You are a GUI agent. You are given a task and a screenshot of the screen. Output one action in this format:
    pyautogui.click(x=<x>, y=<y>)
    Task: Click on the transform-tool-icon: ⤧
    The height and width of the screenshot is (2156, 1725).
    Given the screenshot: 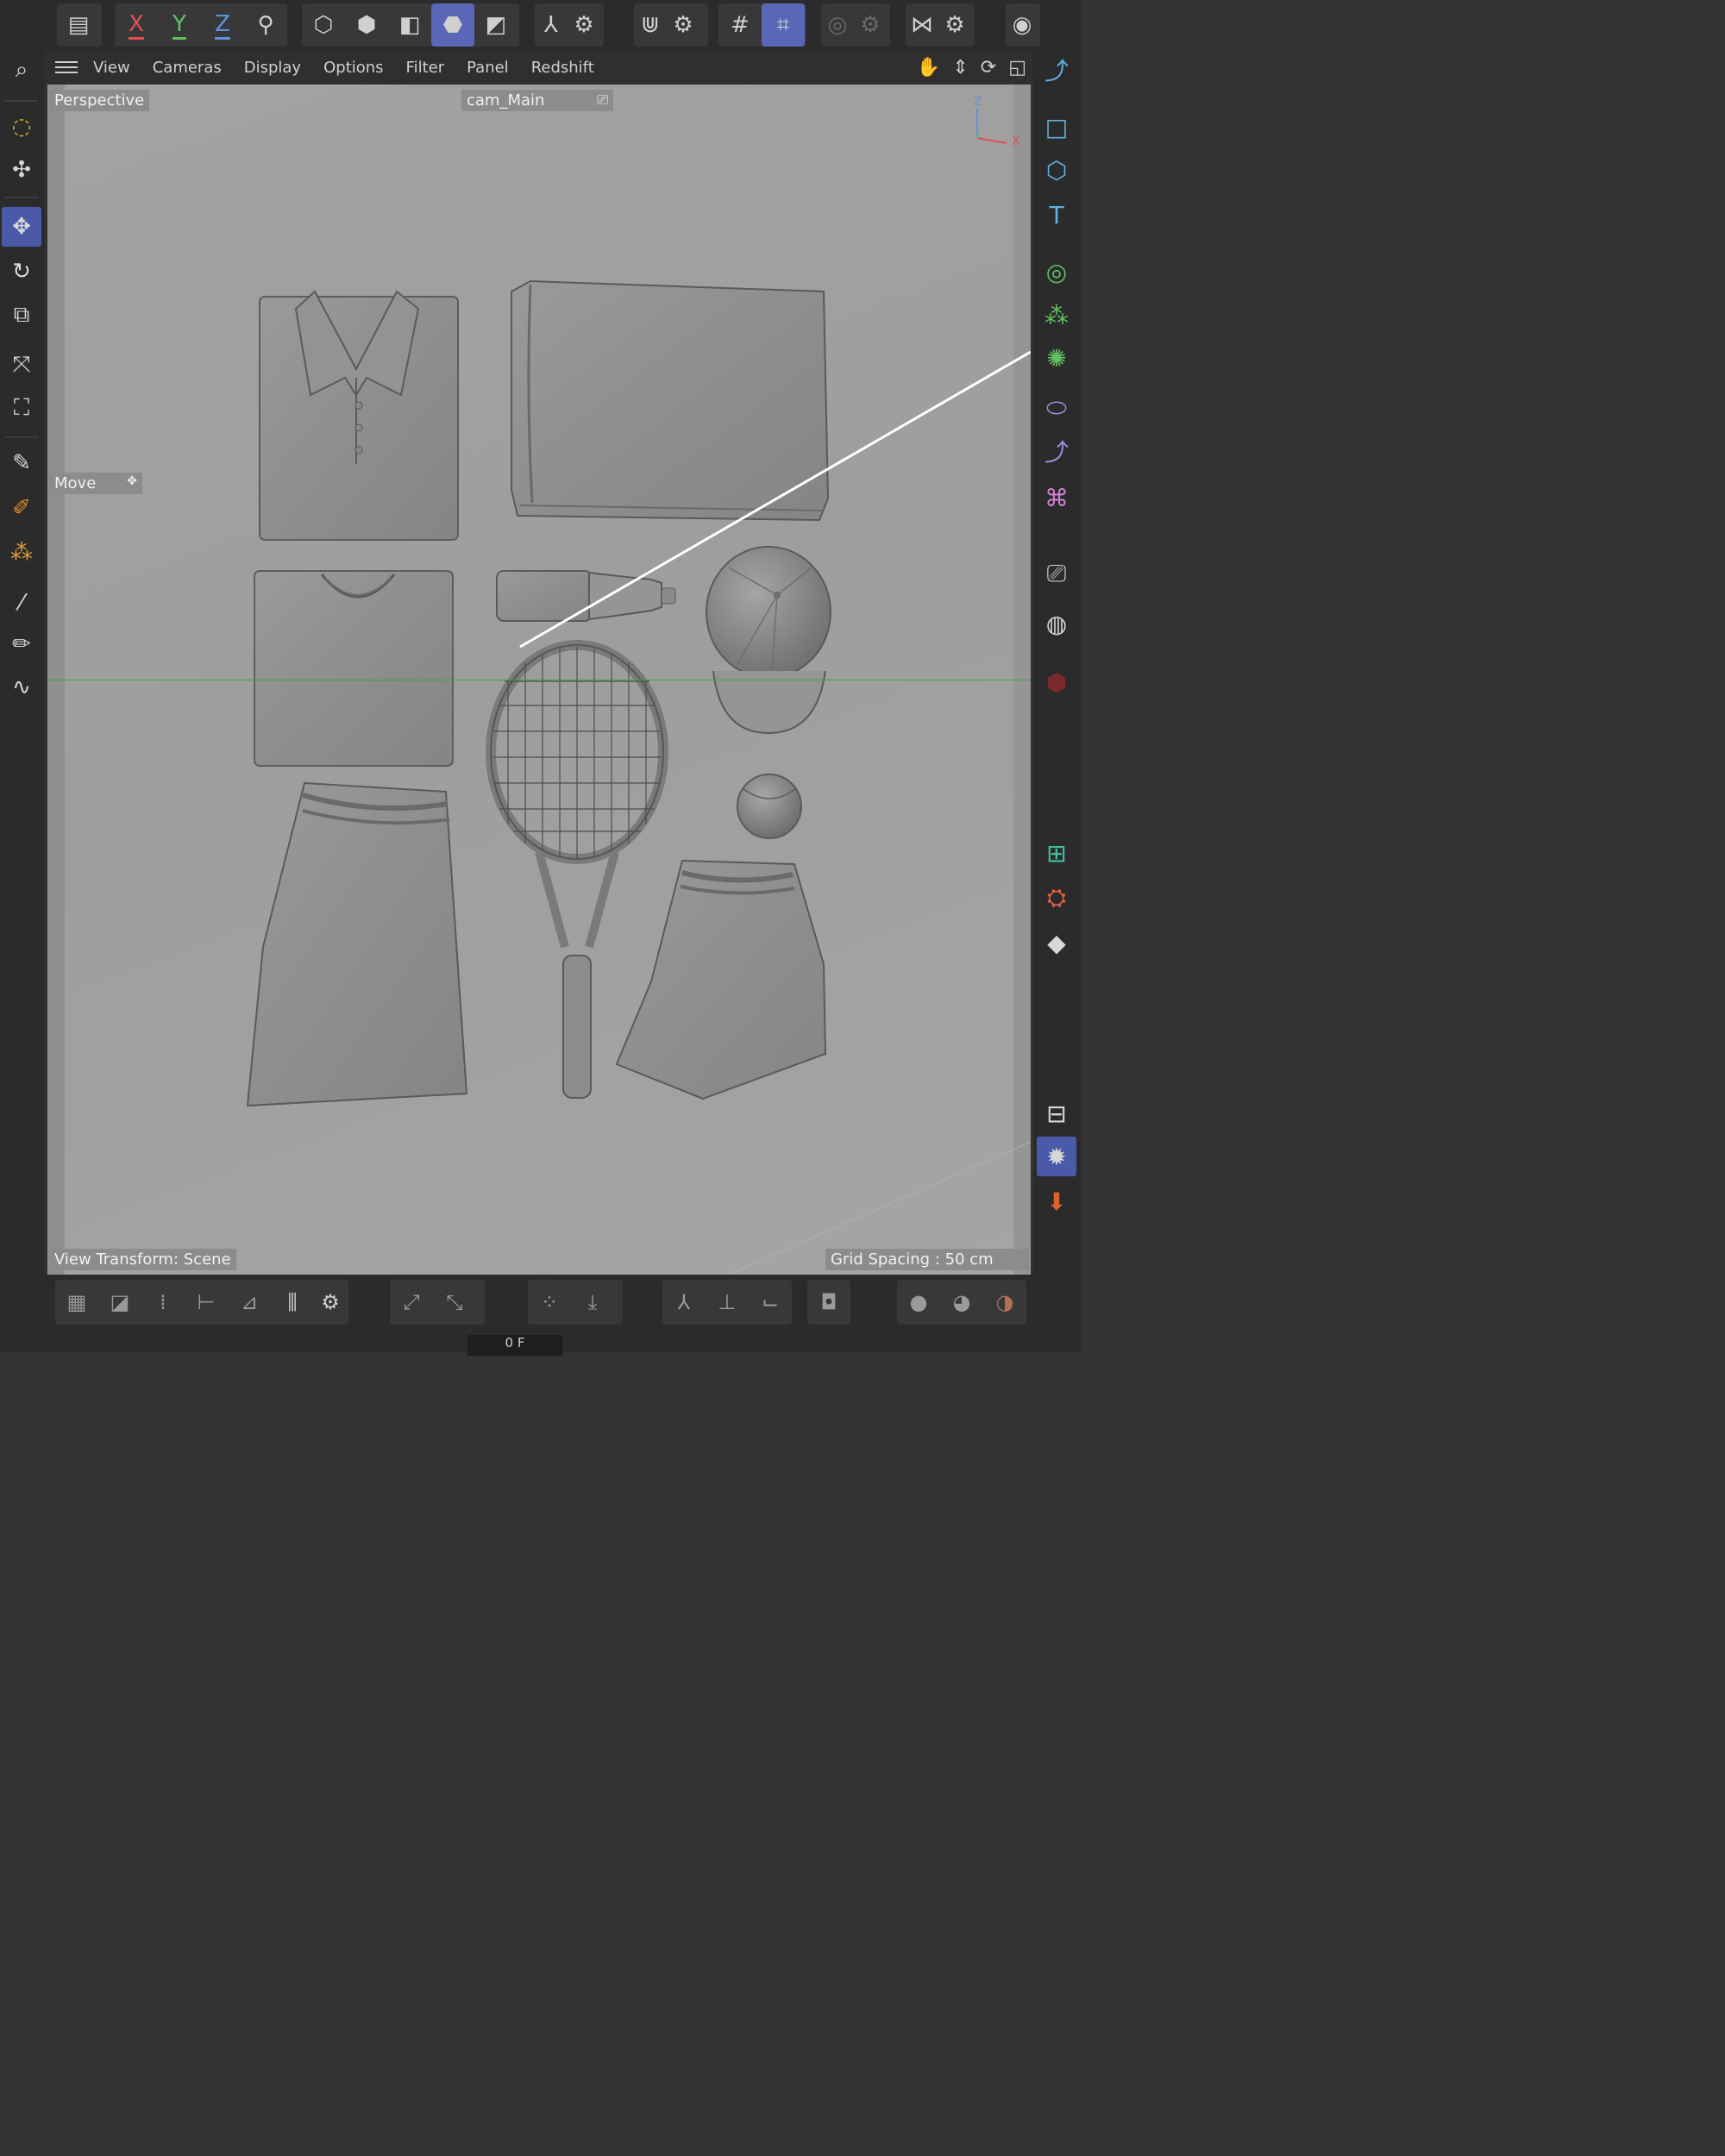 What is the action you would take?
    pyautogui.click(x=21, y=365)
    